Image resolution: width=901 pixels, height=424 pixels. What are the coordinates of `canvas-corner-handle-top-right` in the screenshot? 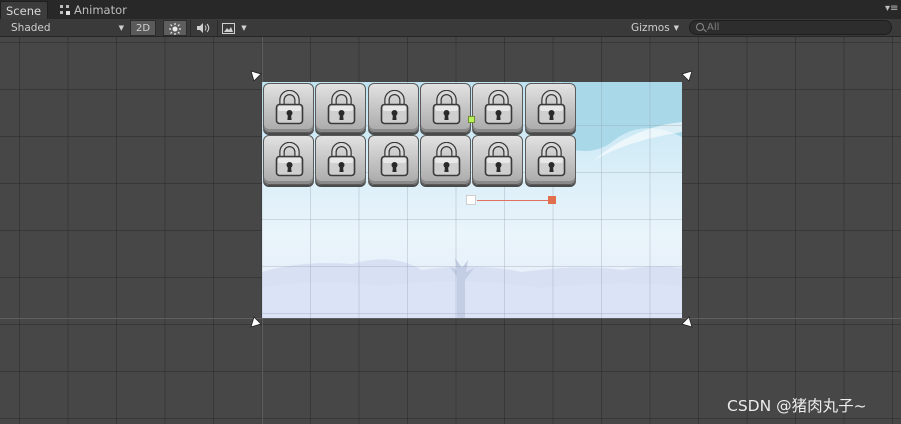 It's located at (687, 76).